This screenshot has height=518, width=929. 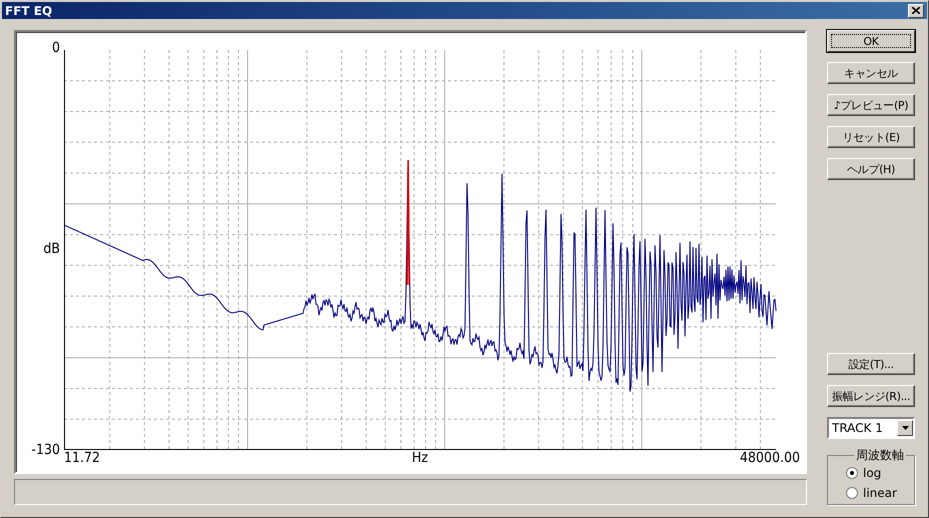 I want to click on x-axis-max: 48000.00, so click(x=770, y=458).